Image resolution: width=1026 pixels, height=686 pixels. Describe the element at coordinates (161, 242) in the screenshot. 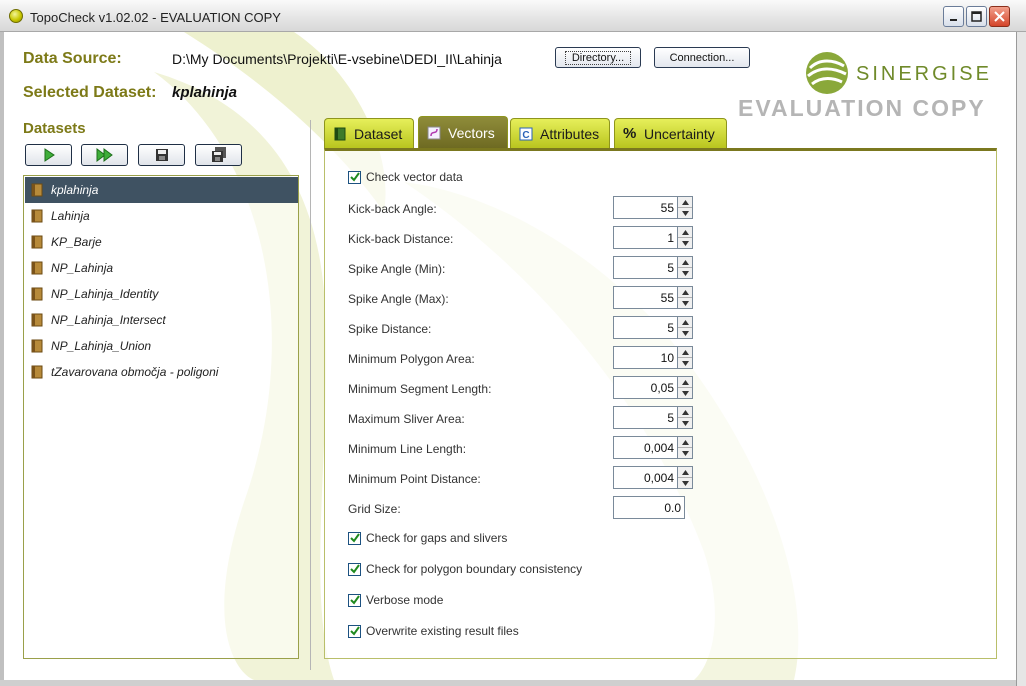

I see `list-item: KP_Barje` at that location.